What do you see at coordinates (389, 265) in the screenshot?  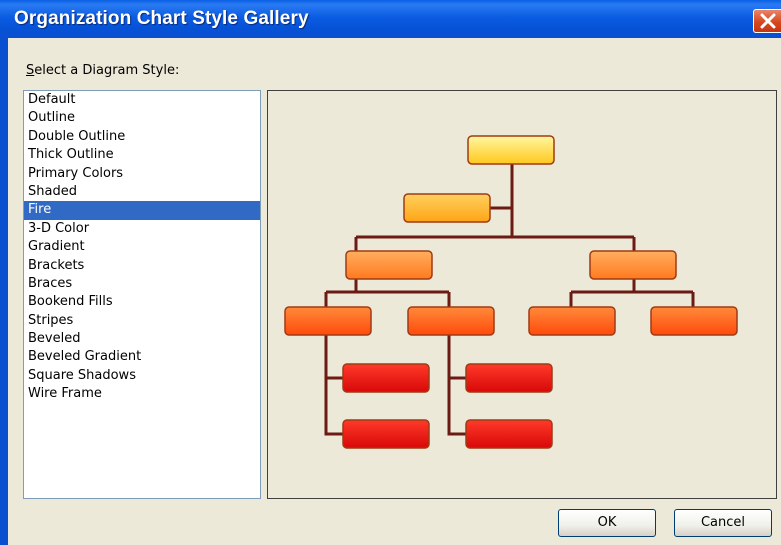 I see `org-box-manager-left` at bounding box center [389, 265].